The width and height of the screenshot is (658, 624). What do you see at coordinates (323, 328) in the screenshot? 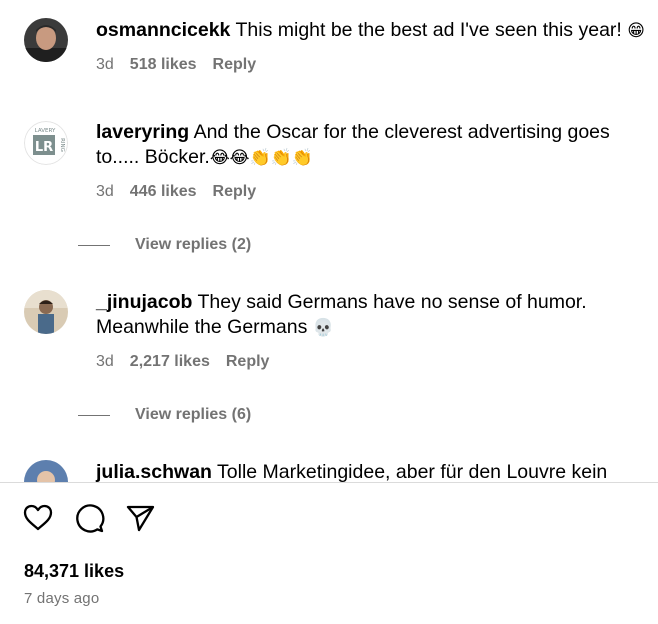
I see `emoji: 💀` at bounding box center [323, 328].